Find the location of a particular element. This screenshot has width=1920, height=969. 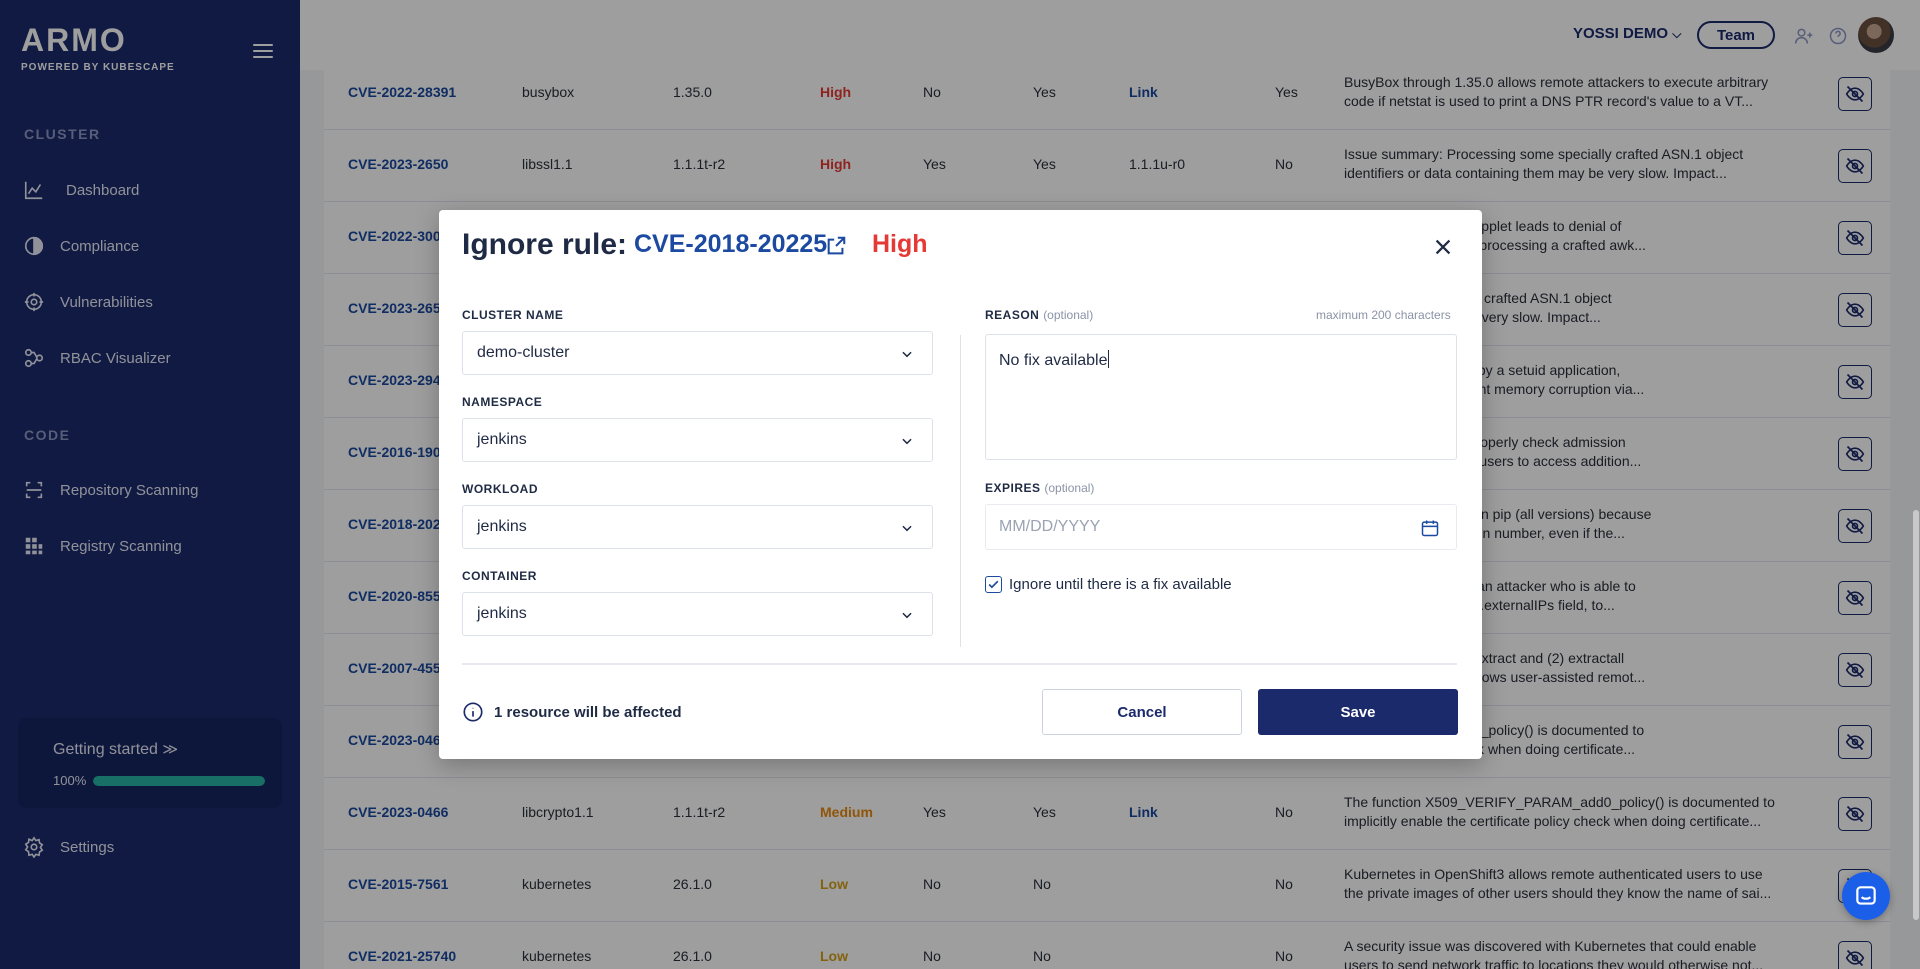

scrollbar is located at coordinates (1916, 715).